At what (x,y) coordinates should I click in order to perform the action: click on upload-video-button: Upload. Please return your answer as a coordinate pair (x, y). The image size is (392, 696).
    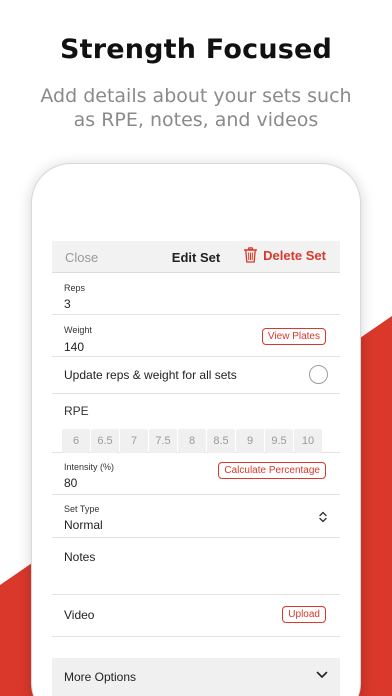
    Looking at the image, I should click on (304, 614).